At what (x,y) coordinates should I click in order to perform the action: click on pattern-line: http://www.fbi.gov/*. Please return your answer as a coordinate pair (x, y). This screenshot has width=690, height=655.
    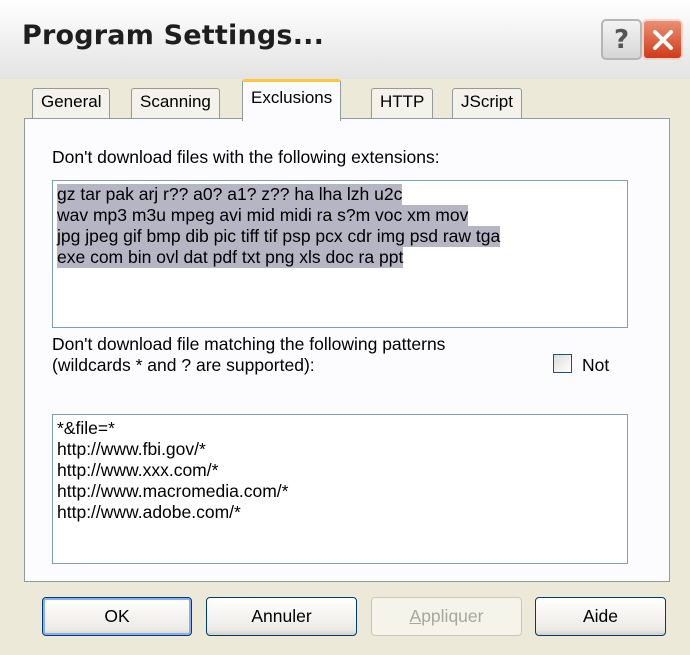
    Looking at the image, I should click on (131, 449).